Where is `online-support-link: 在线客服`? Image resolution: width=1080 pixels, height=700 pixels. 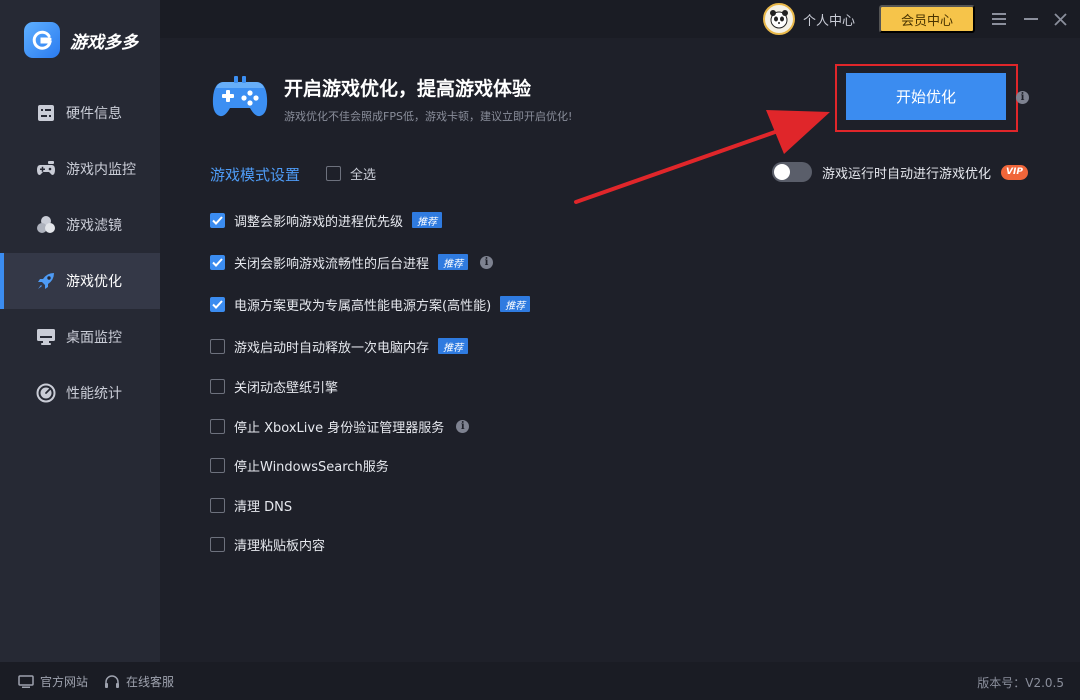 online-support-link: 在线客服 is located at coordinates (139, 681).